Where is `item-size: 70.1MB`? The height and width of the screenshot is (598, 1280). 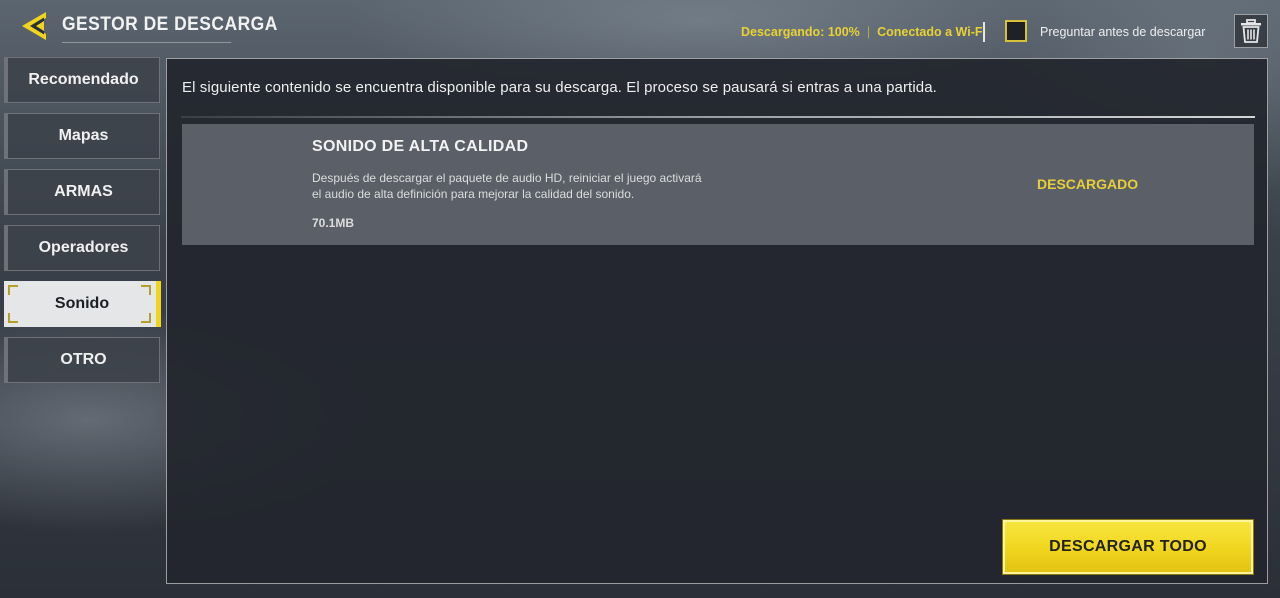
item-size: 70.1MB is located at coordinates (333, 223).